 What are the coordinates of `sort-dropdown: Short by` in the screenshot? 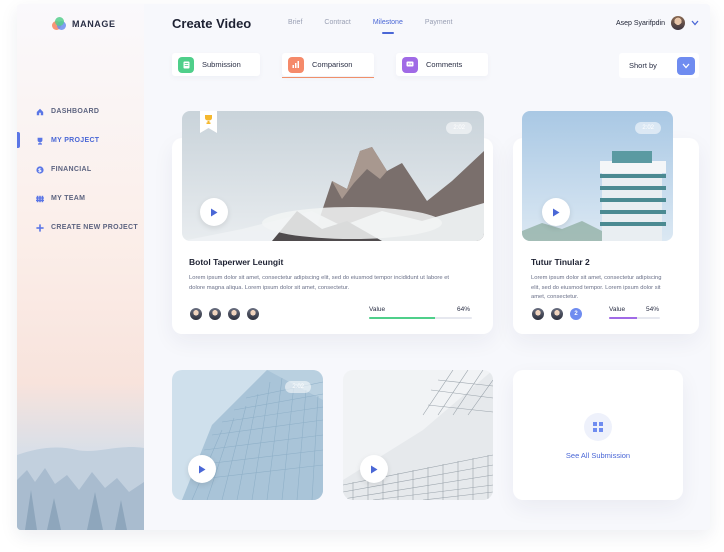 It's located at (659, 65).